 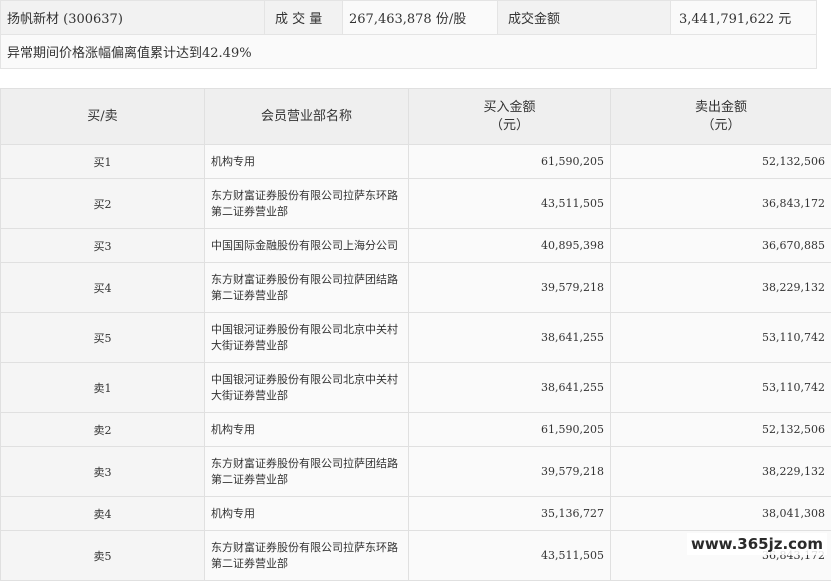 What do you see at coordinates (721, 126) in the screenshot?
I see `sell-amount-unit: （元）` at bounding box center [721, 126].